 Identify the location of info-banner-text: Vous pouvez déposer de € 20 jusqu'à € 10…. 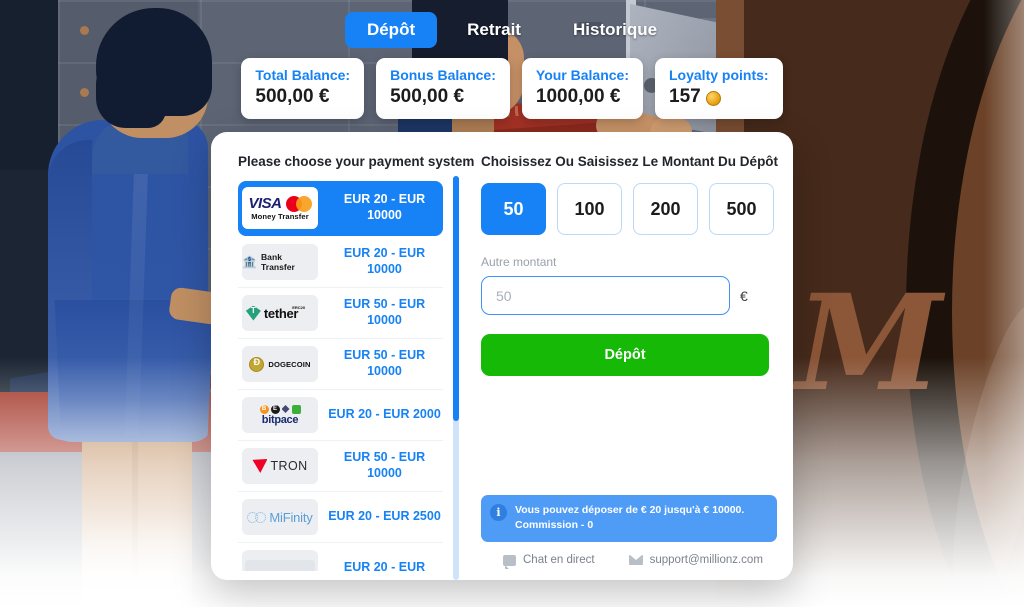
(629, 518).